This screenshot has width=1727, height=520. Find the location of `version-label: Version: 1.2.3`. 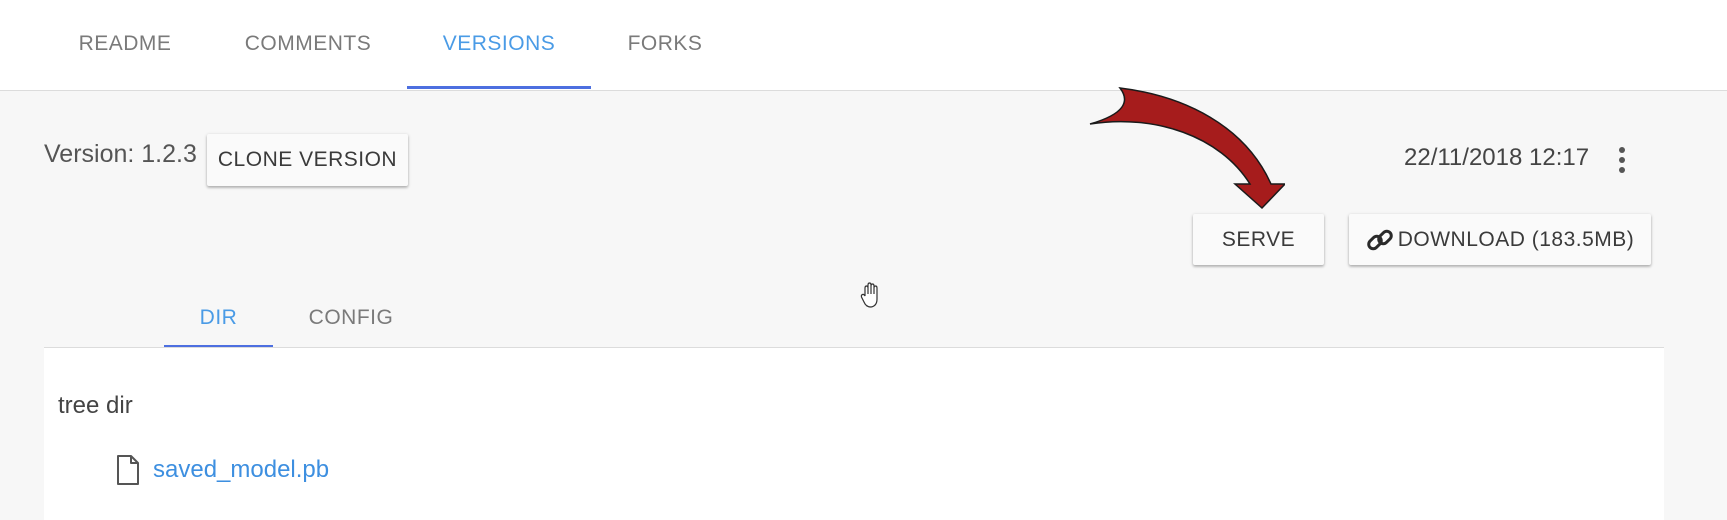

version-label: Version: 1.2.3 is located at coordinates (120, 154).